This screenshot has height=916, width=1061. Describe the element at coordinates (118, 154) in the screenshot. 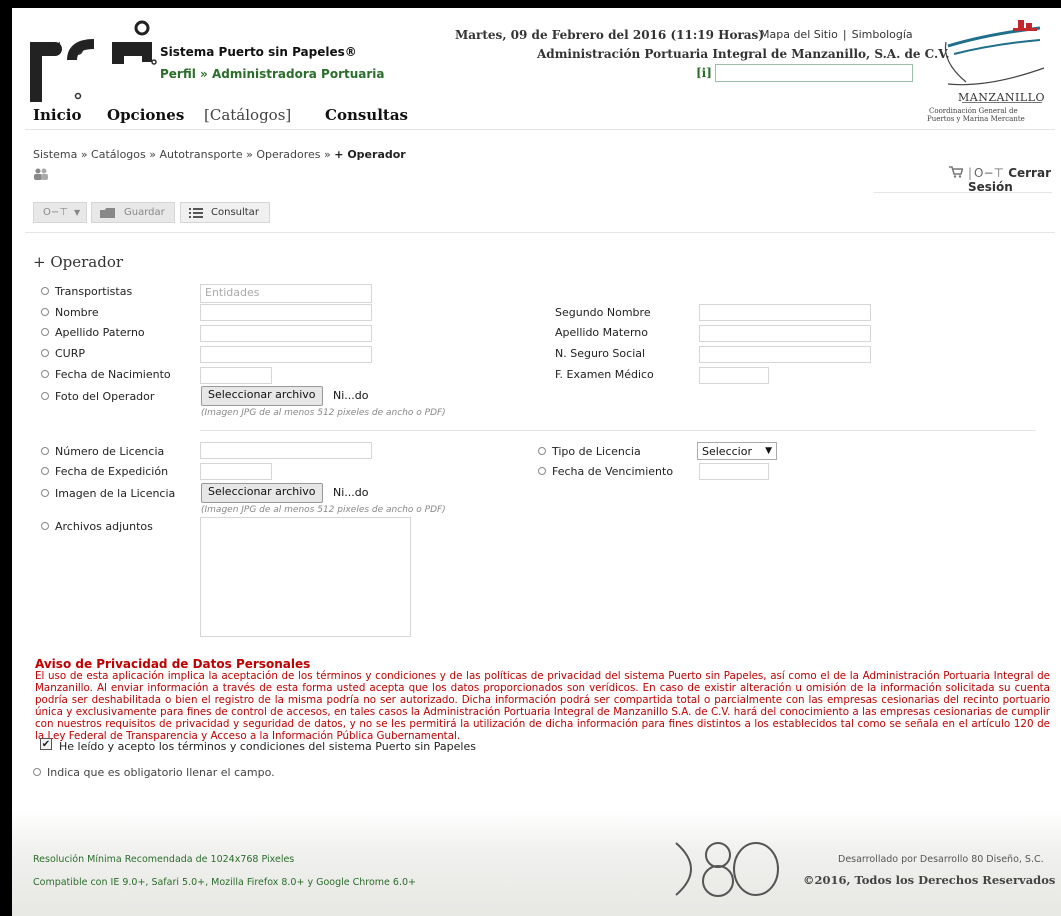

I see `breadcrumb-catalogos: Catálogos` at that location.